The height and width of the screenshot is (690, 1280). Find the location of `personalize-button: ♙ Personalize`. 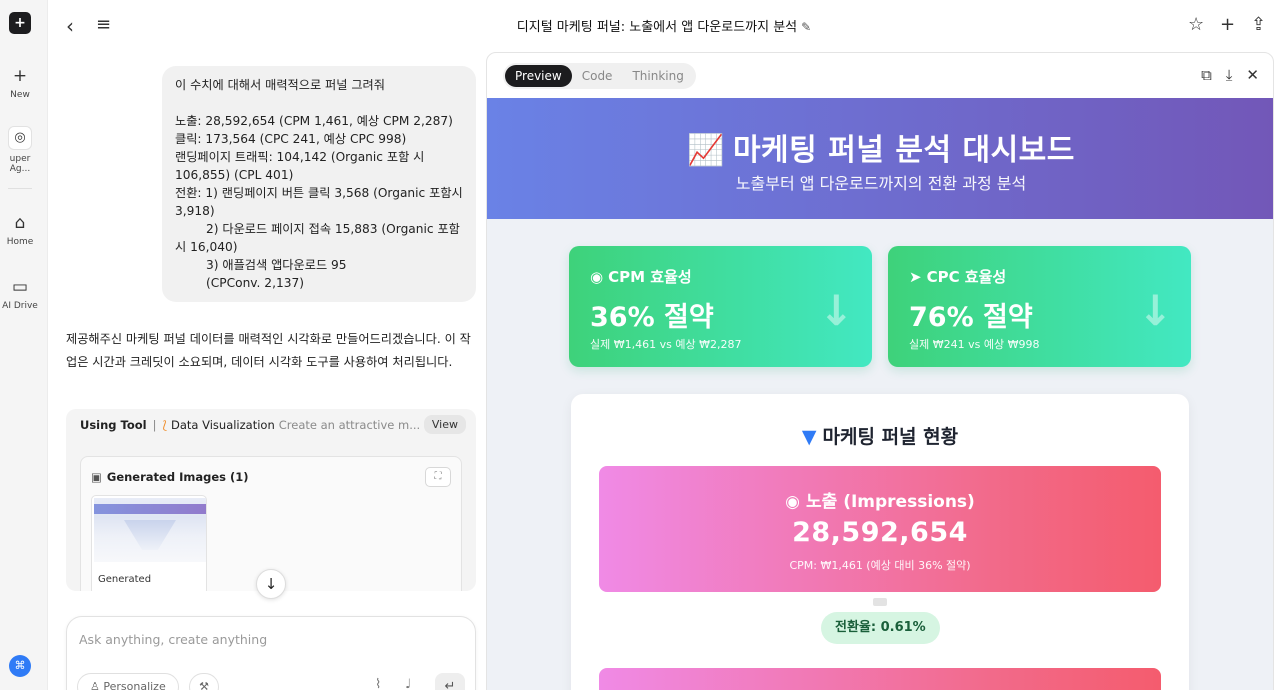

personalize-button: ♙ Personalize is located at coordinates (128, 681).